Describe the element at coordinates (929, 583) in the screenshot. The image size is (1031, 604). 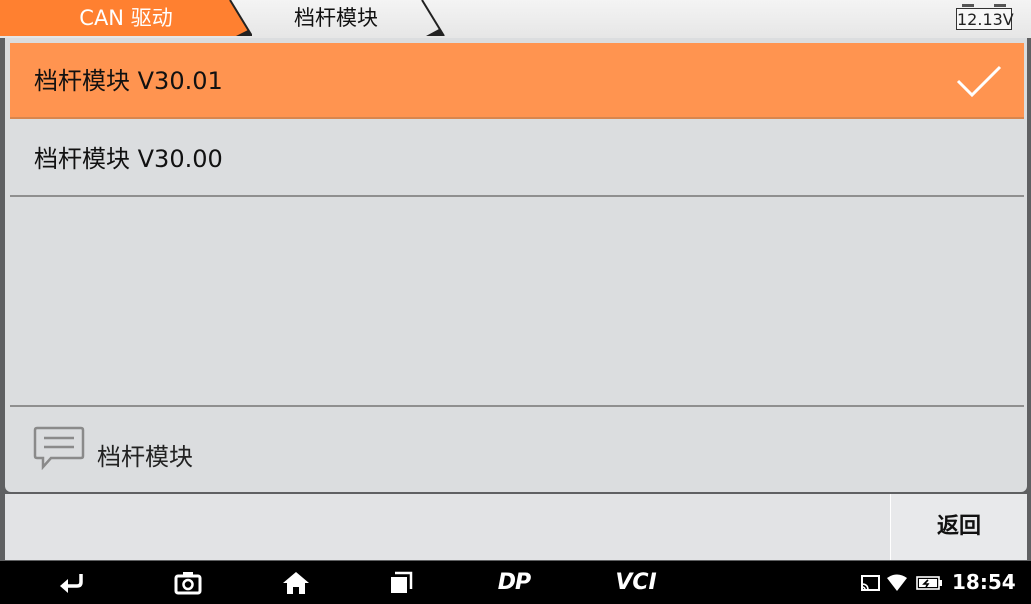
I see `battery-status-icon` at that location.